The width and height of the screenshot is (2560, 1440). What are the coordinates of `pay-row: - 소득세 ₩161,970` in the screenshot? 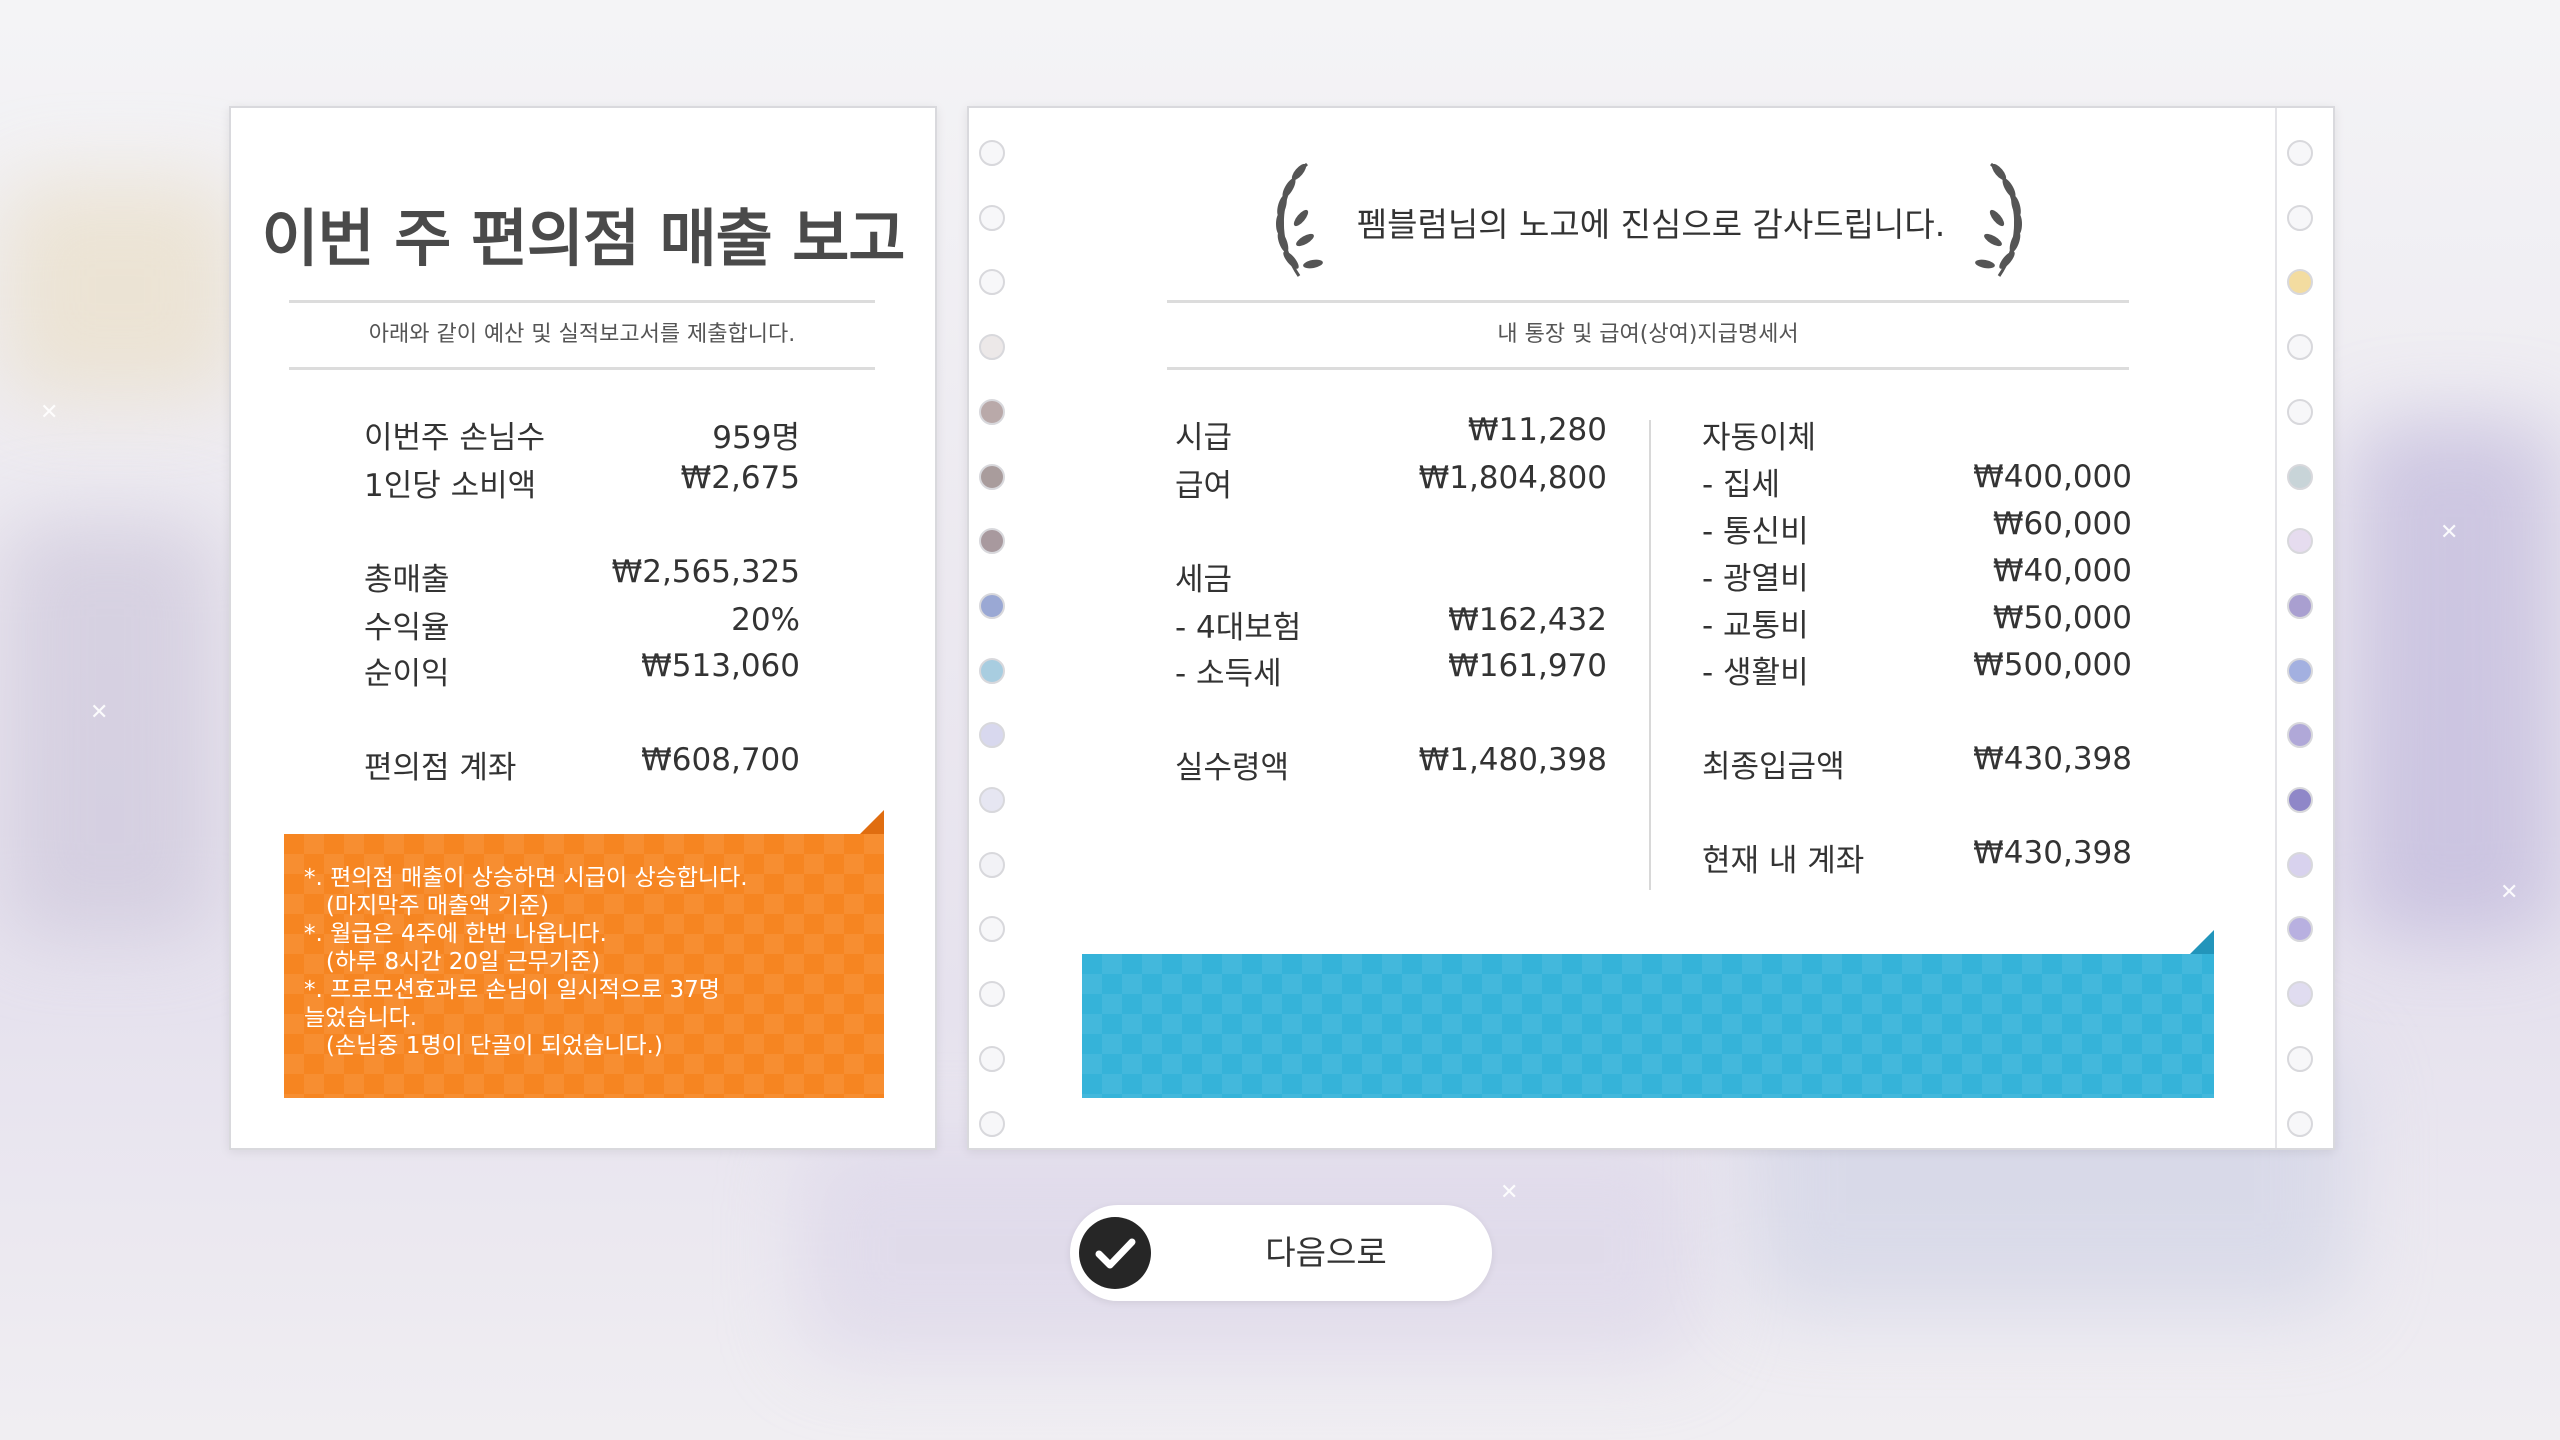 It's located at (1391, 670).